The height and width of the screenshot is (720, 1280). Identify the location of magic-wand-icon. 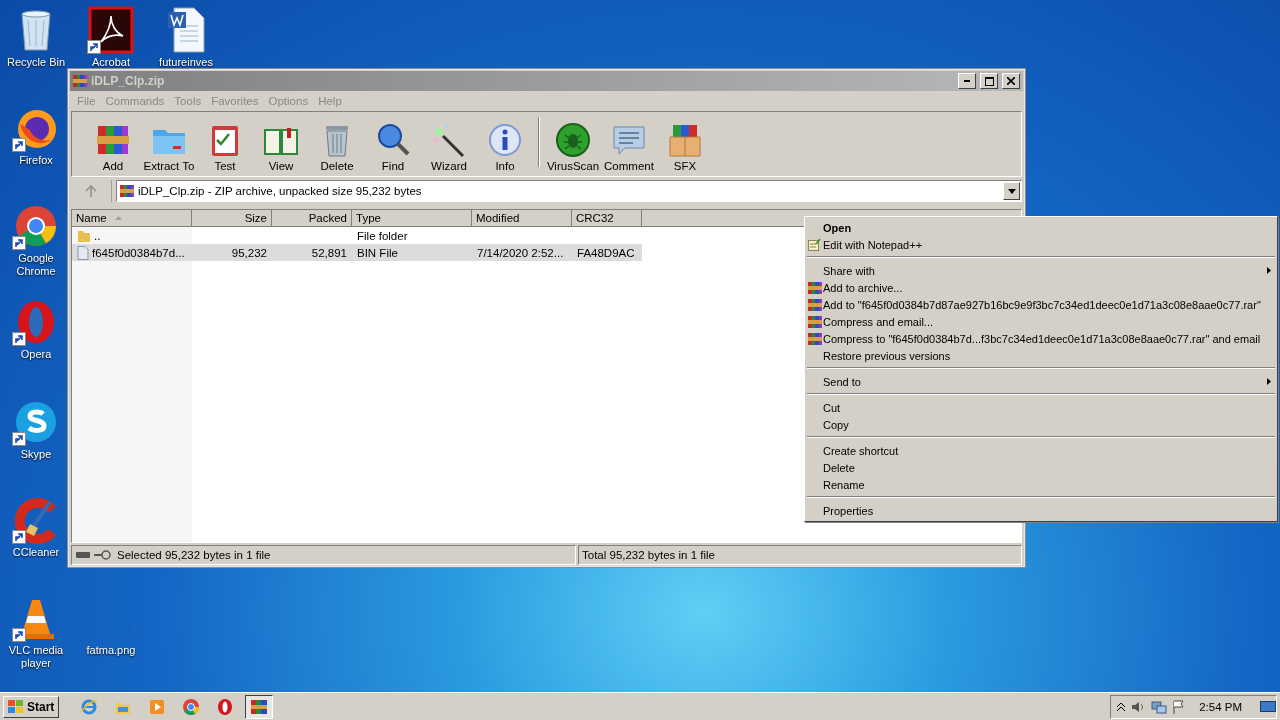
(449, 140).